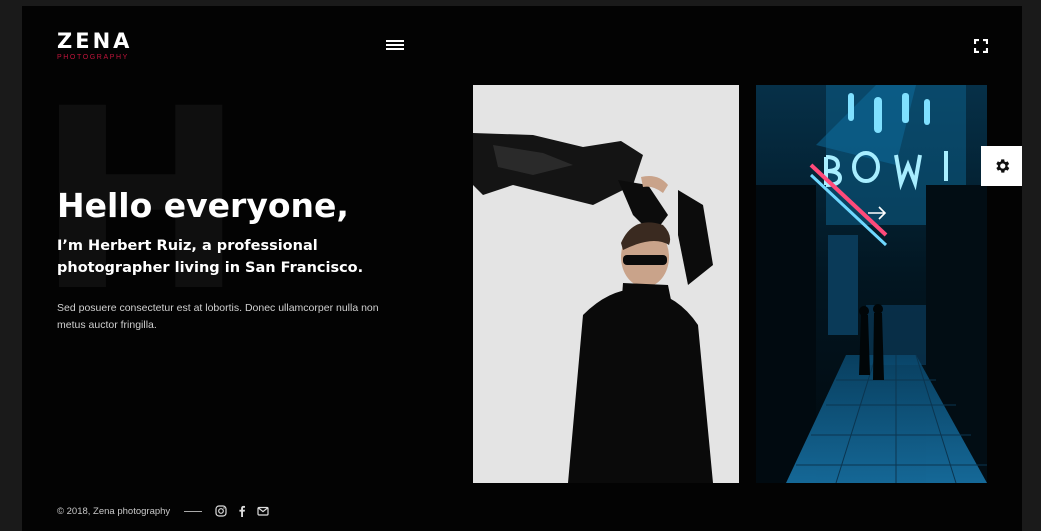 This screenshot has width=1041, height=531. What do you see at coordinates (877, 213) in the screenshot?
I see `arrow-right-icon` at bounding box center [877, 213].